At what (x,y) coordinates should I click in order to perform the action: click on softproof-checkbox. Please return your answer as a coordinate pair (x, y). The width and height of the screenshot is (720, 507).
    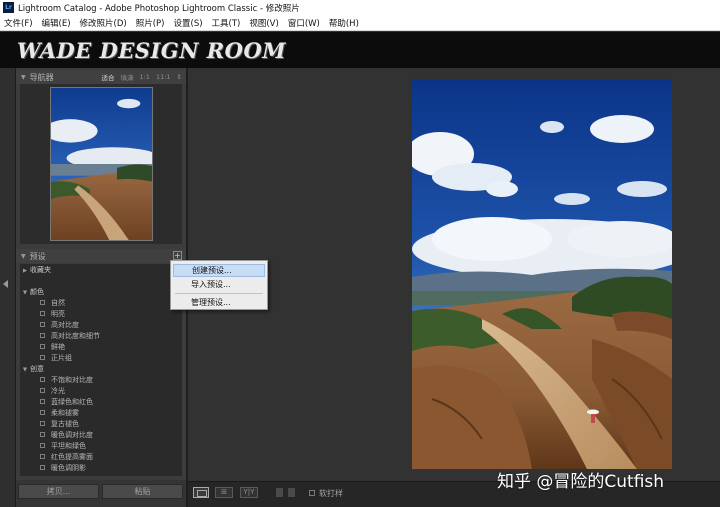
    Looking at the image, I should click on (312, 493).